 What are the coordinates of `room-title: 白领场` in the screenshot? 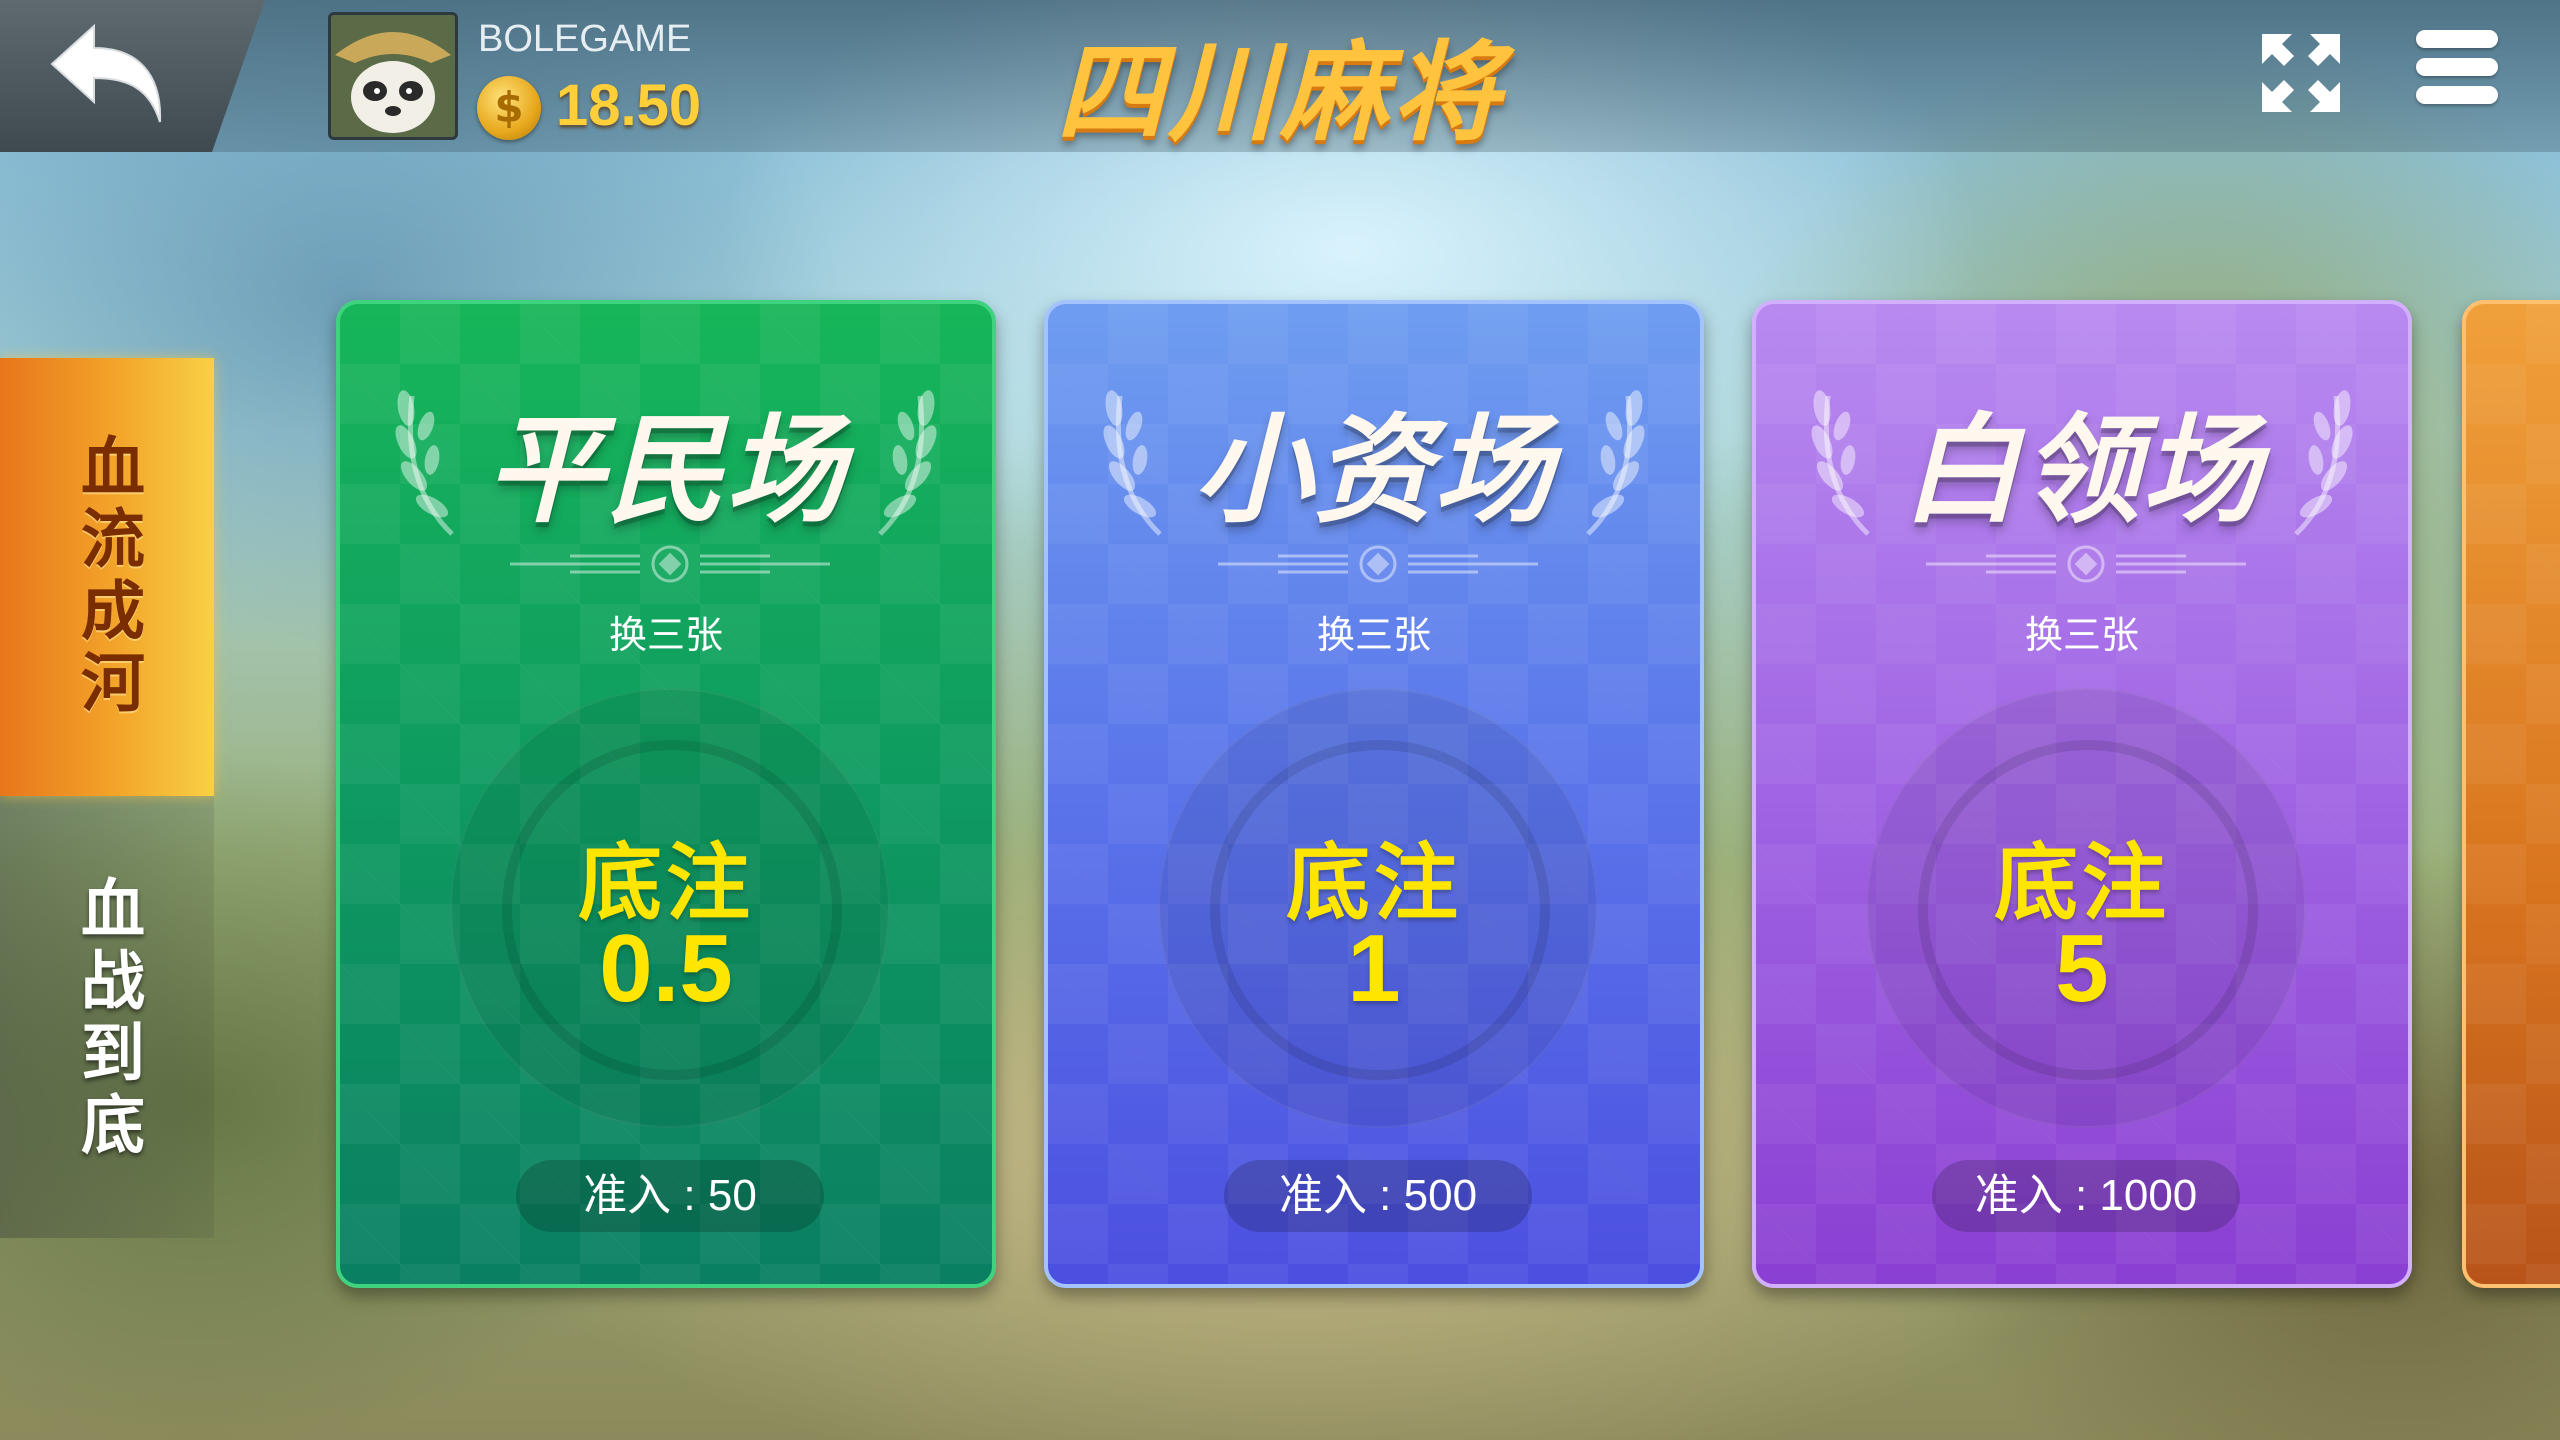 It's located at (2081, 470).